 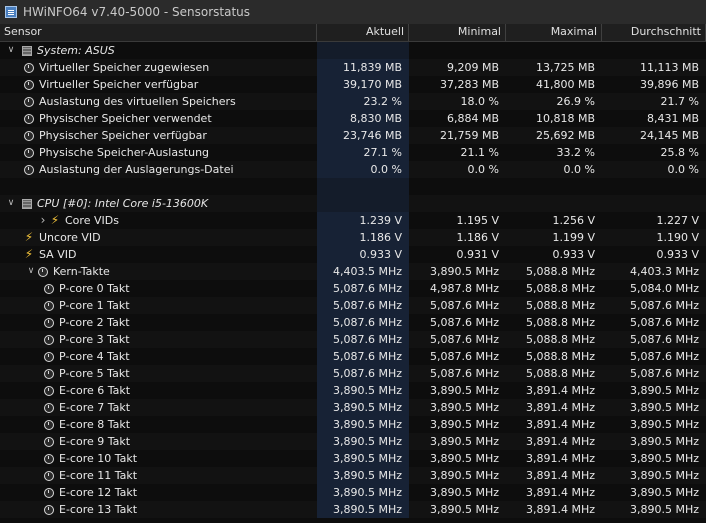 I want to click on sensor-label: E-core 8 Takt, so click(x=95, y=424).